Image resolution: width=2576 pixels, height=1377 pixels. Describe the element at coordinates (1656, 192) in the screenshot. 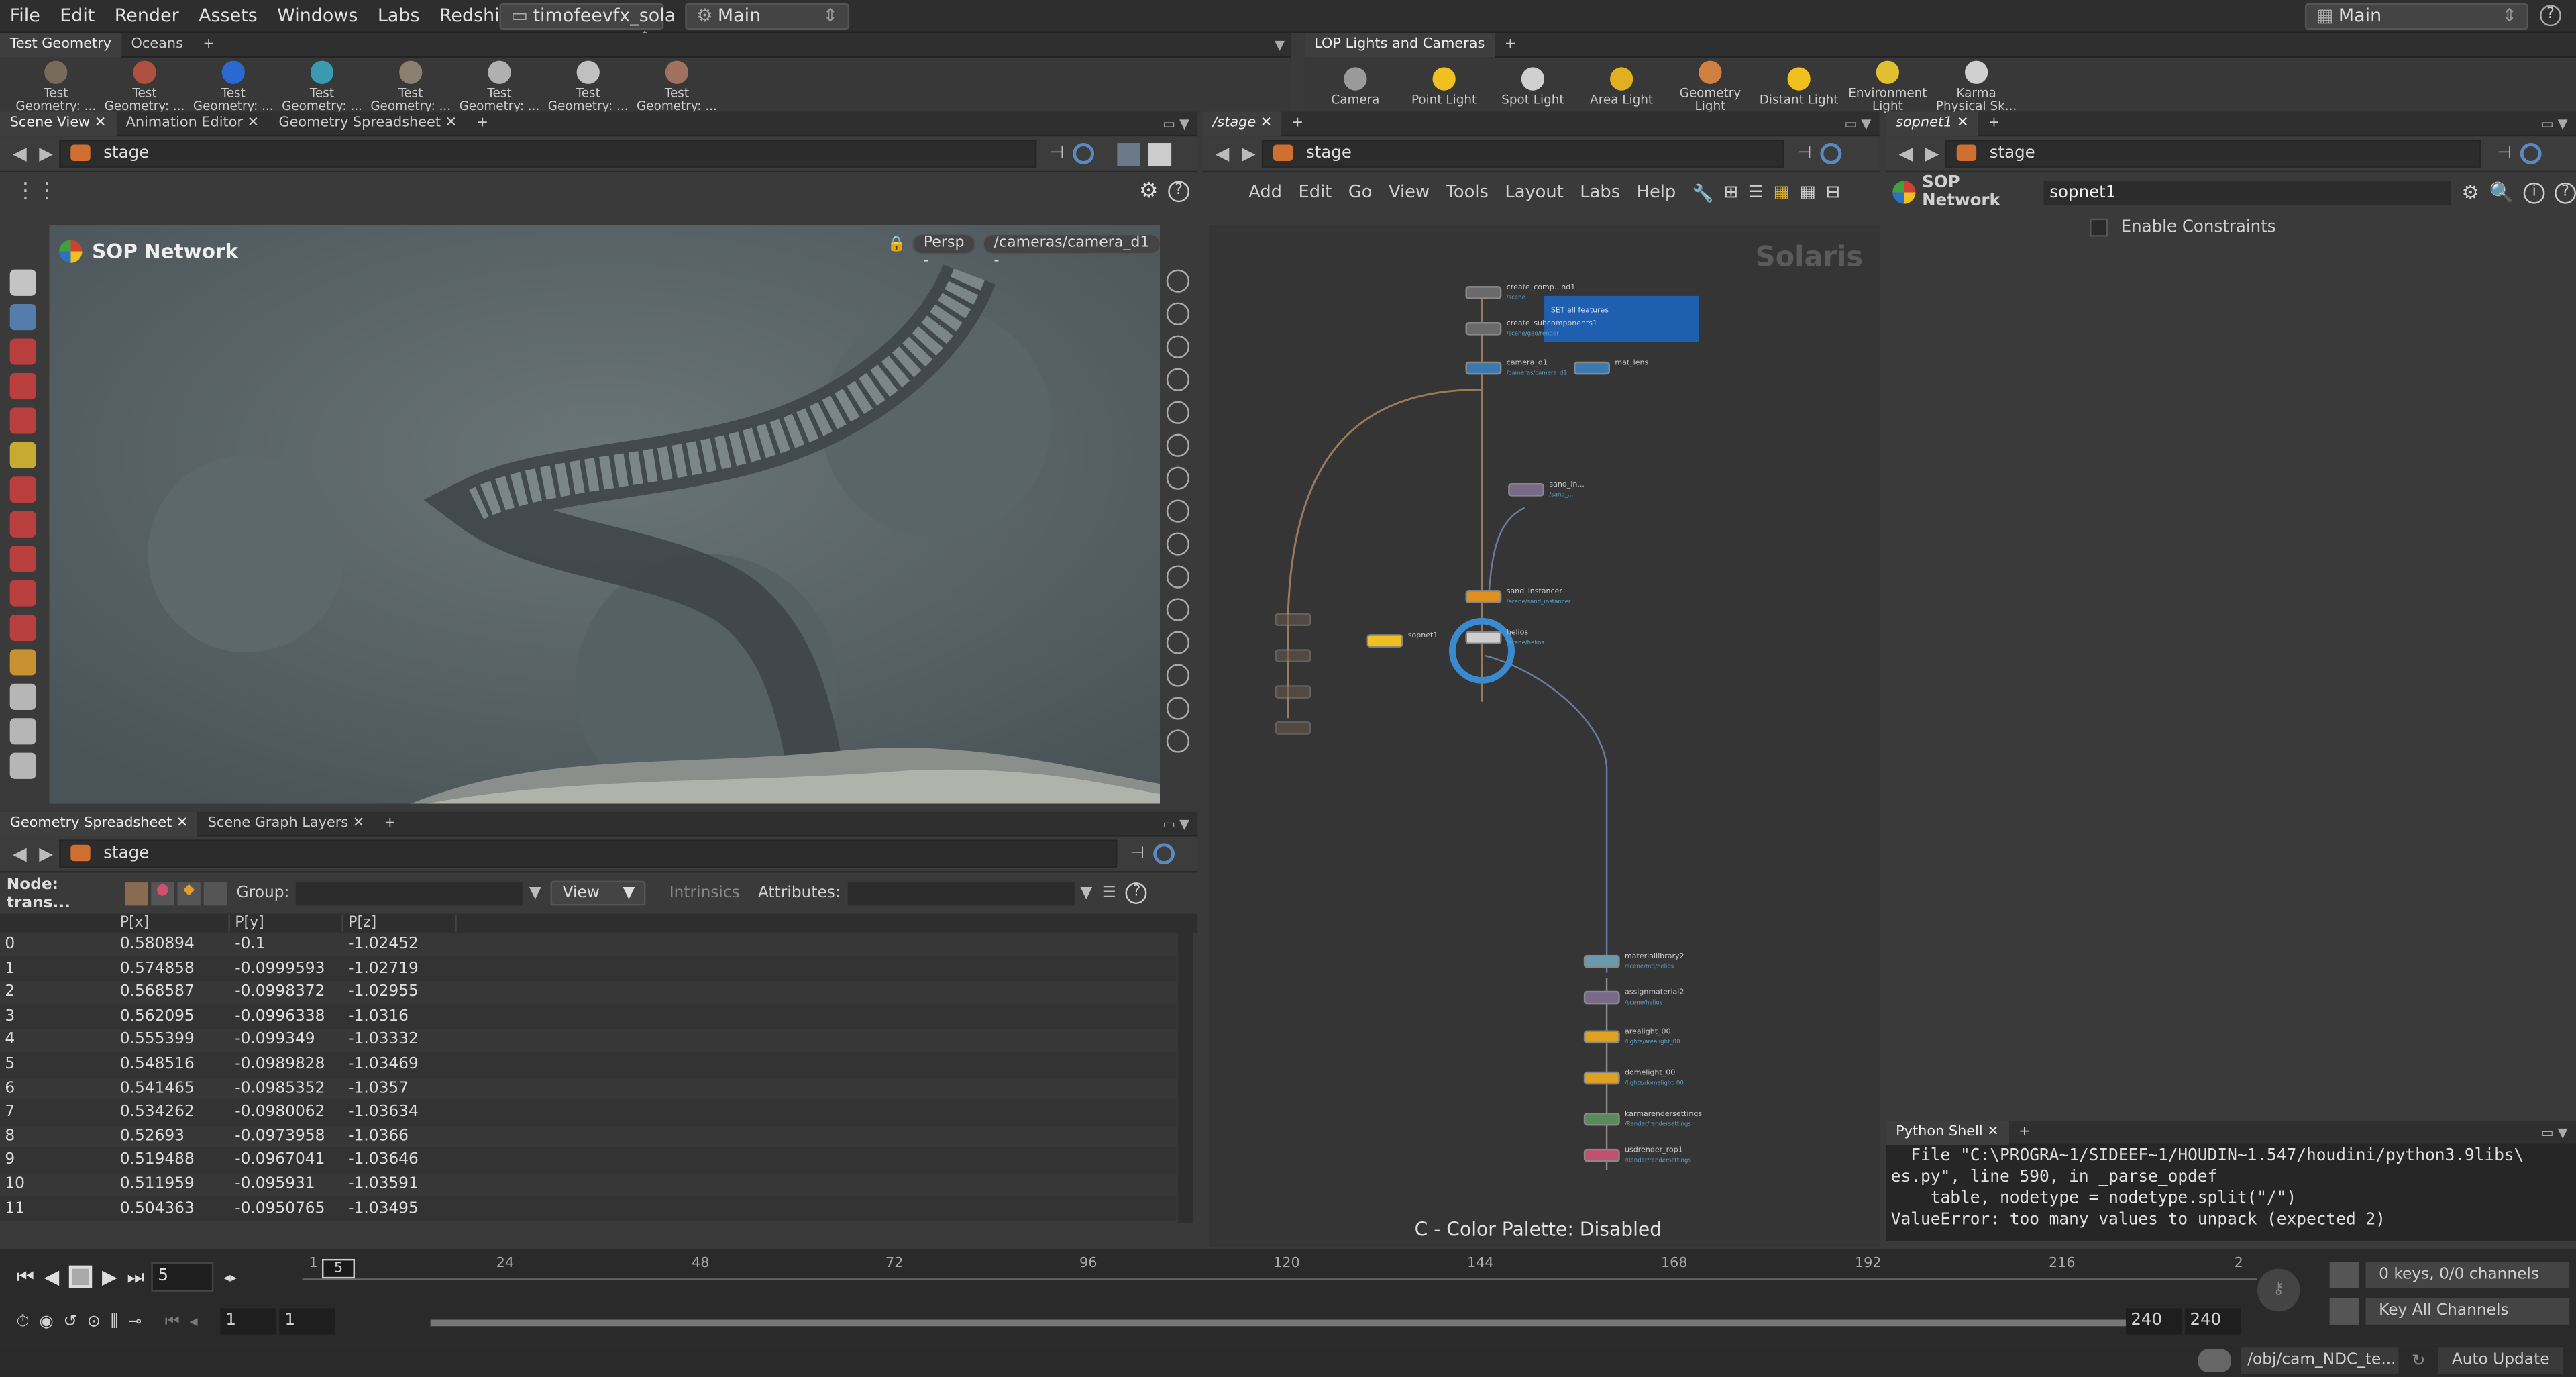

I see `menu-help: Help` at that location.